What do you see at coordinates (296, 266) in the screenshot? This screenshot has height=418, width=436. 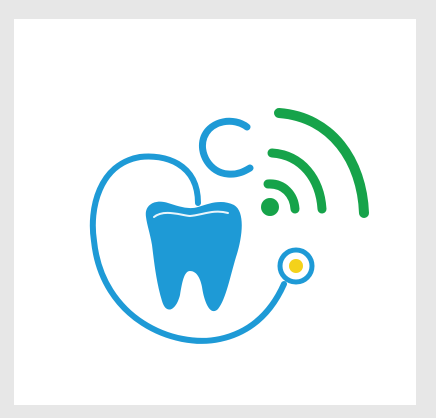 I see `chestpiece-center` at bounding box center [296, 266].